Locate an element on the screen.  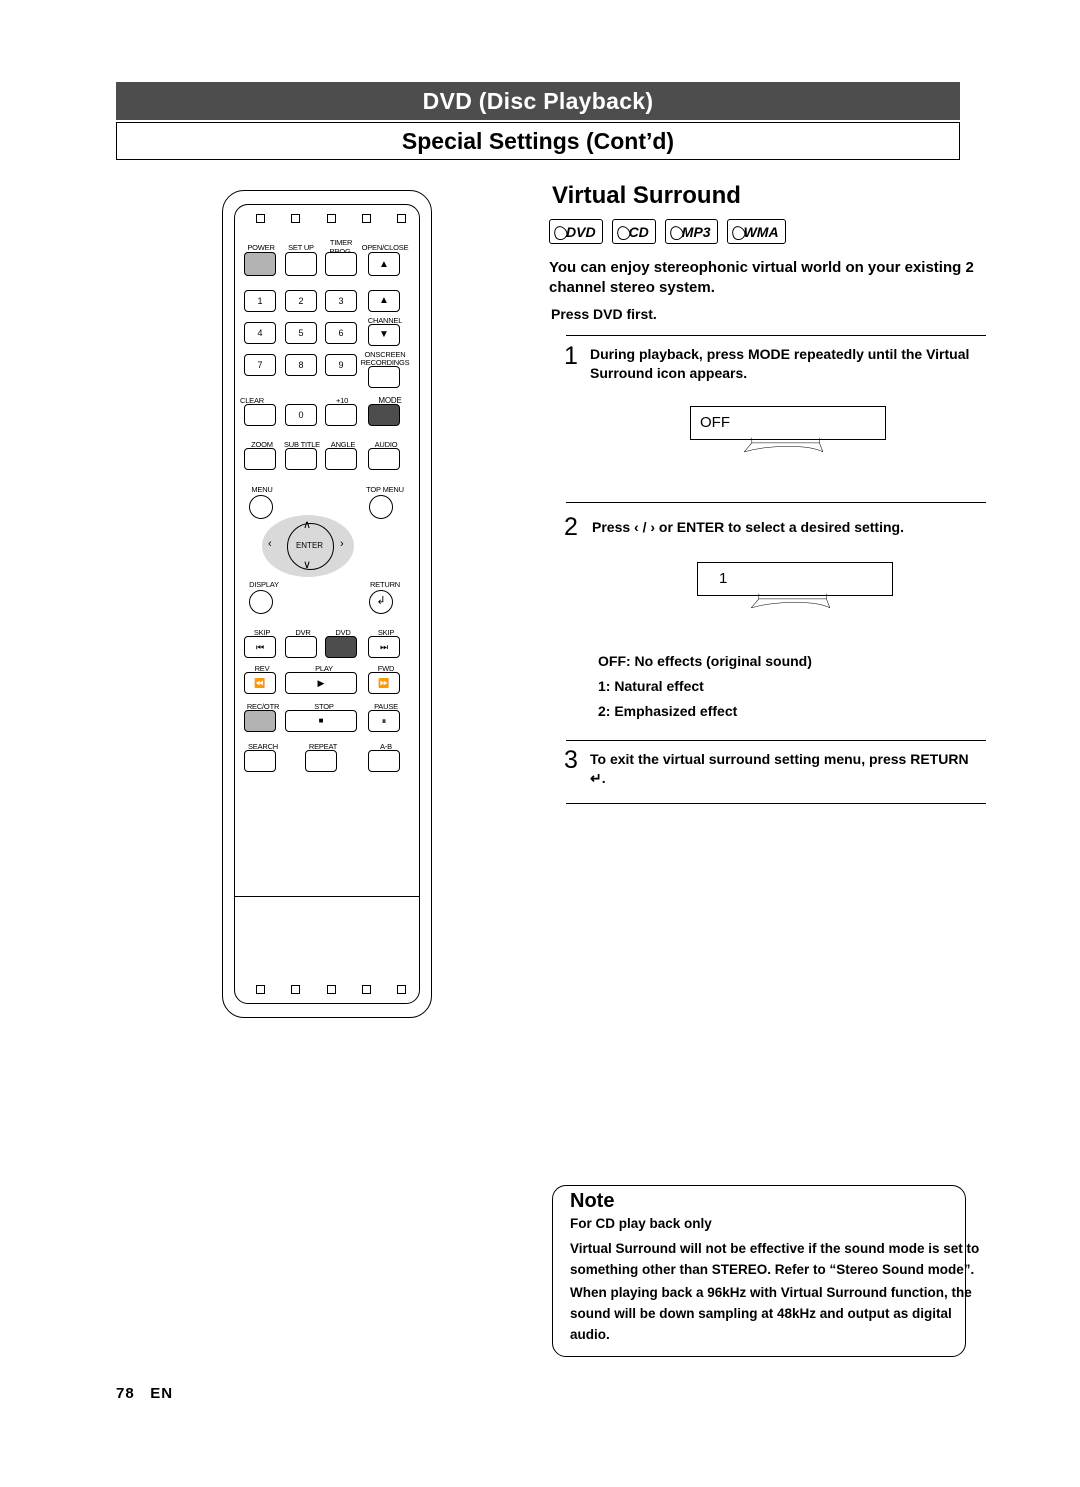
skip-back-icon: ⏮ is located at coordinates (260, 647).